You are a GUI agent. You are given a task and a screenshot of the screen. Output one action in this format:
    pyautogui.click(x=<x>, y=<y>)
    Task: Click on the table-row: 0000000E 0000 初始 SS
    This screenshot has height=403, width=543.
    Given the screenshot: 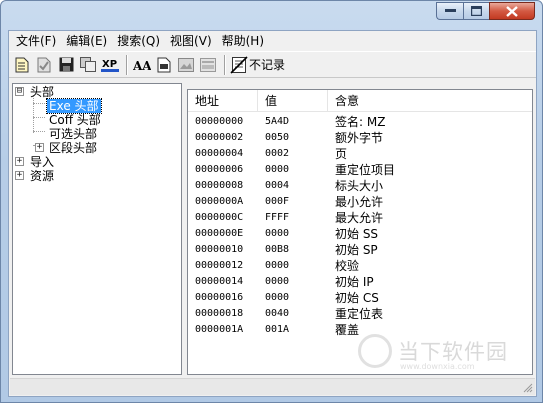 What is the action you would take?
    pyautogui.click(x=360, y=234)
    